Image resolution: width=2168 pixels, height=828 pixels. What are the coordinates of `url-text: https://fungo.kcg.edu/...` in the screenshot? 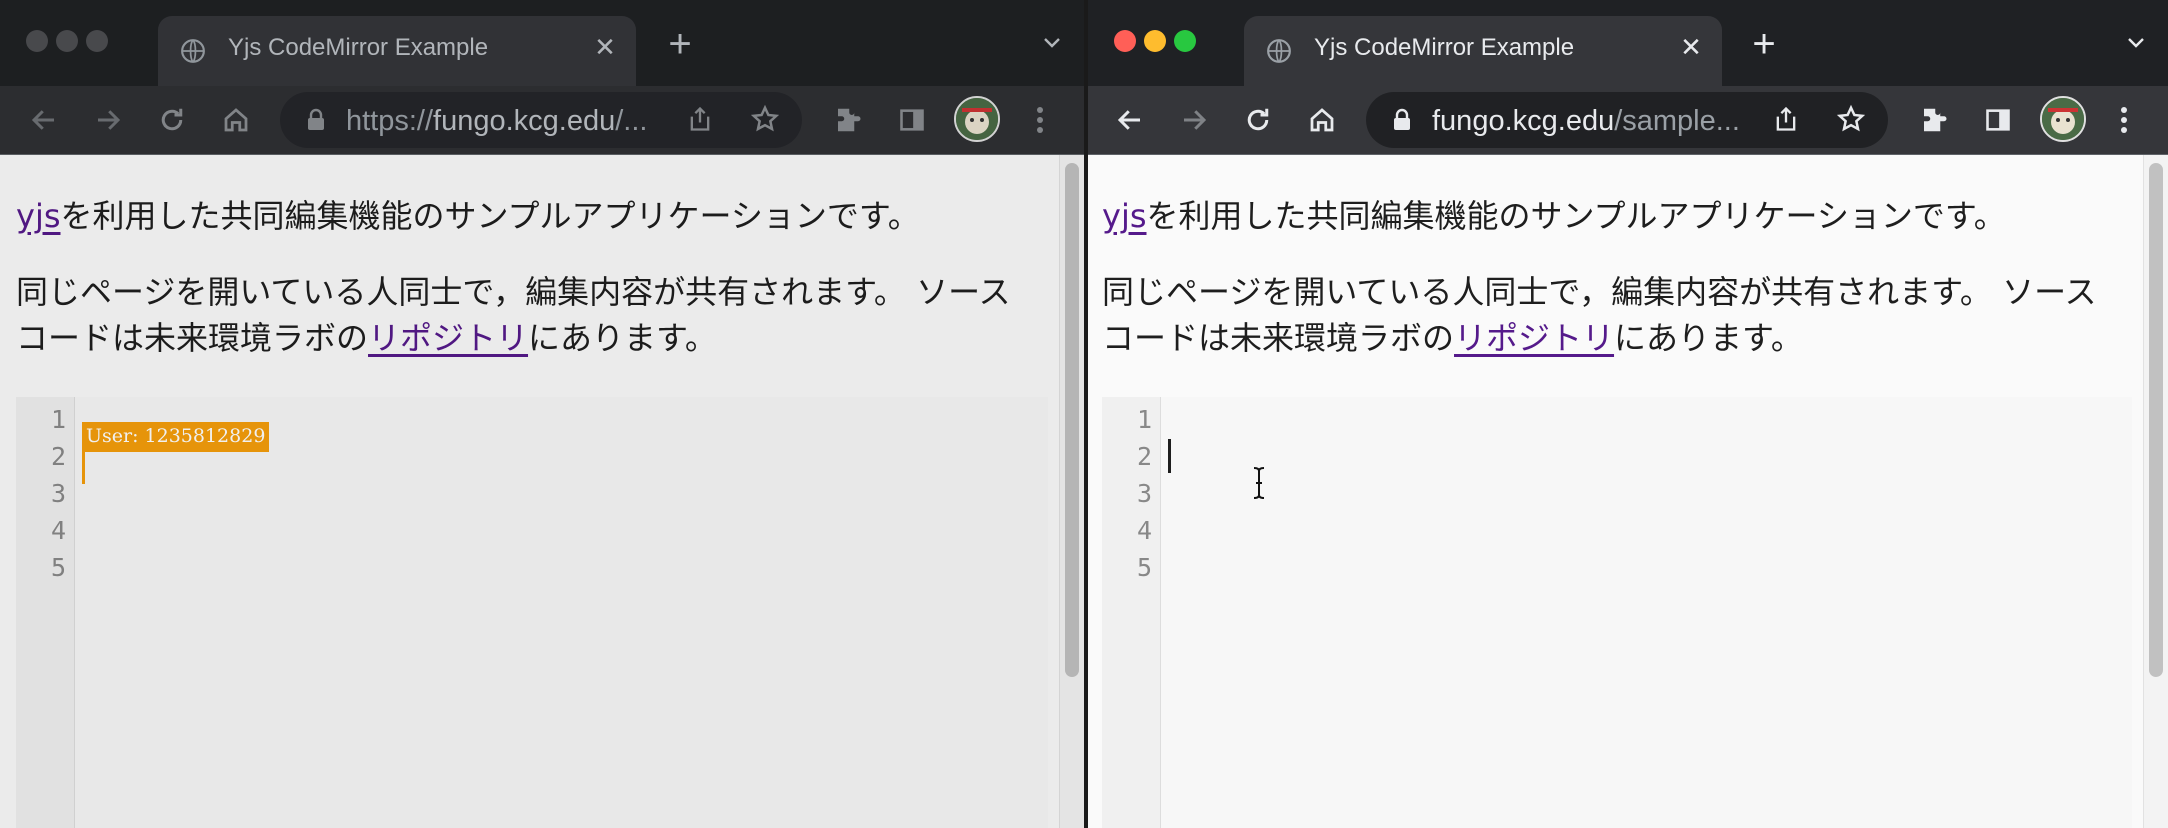 It's located at (506, 121).